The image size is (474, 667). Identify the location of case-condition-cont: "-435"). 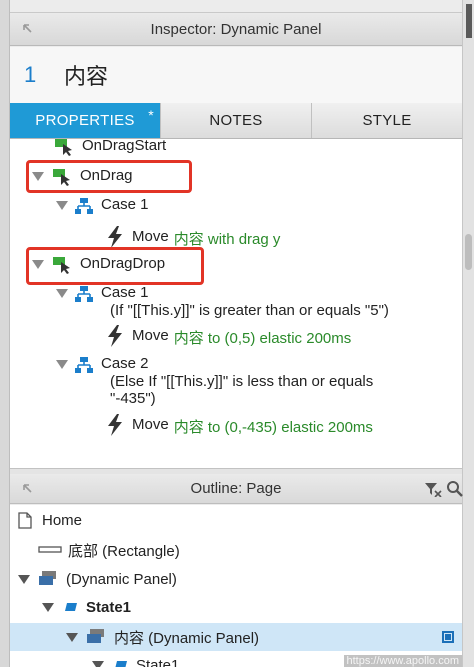
(133, 398).